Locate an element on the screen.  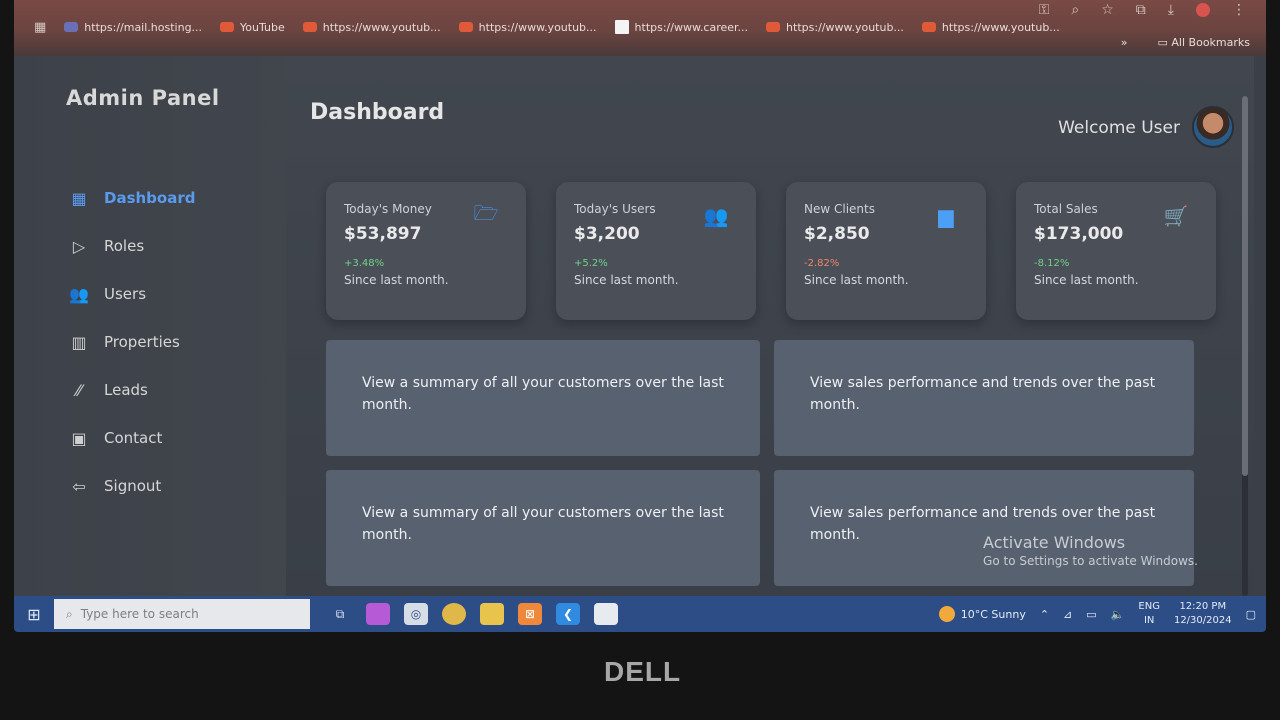
copilot-icon is located at coordinates (378, 614).